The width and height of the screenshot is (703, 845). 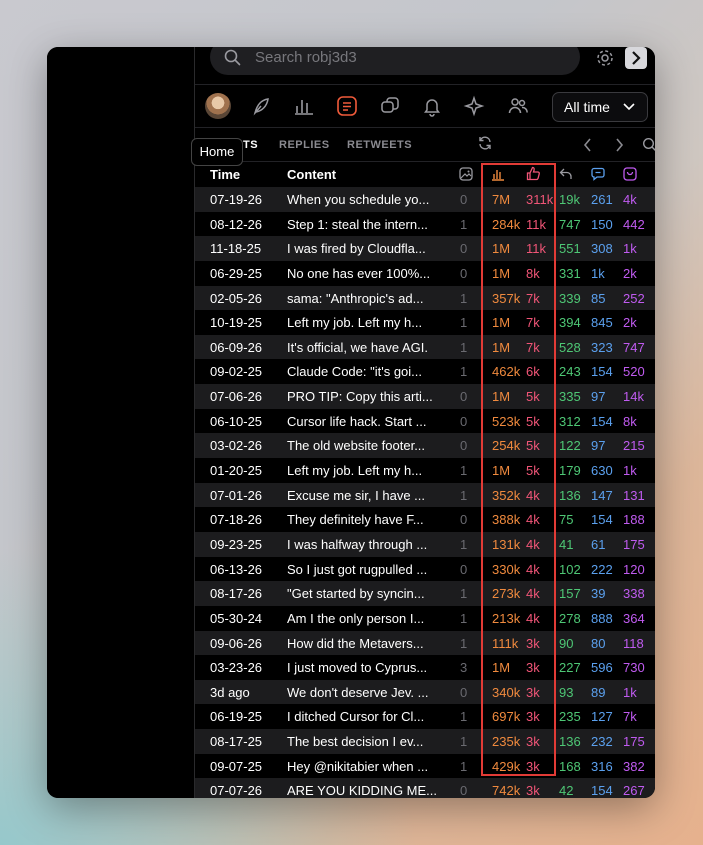 I want to click on cell-time: 06-13-26, so click(x=236, y=569).